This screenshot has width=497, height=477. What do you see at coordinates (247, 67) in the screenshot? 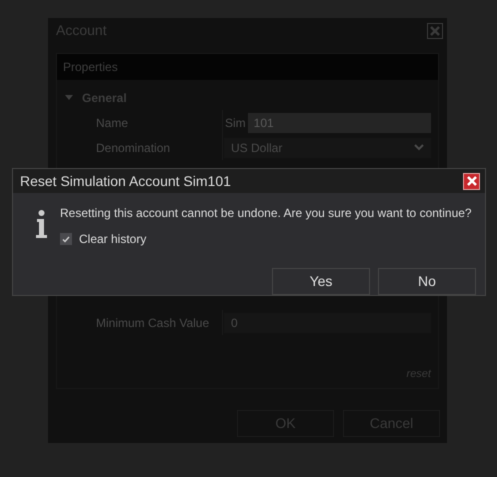
I see `section-header: Properties` at bounding box center [247, 67].